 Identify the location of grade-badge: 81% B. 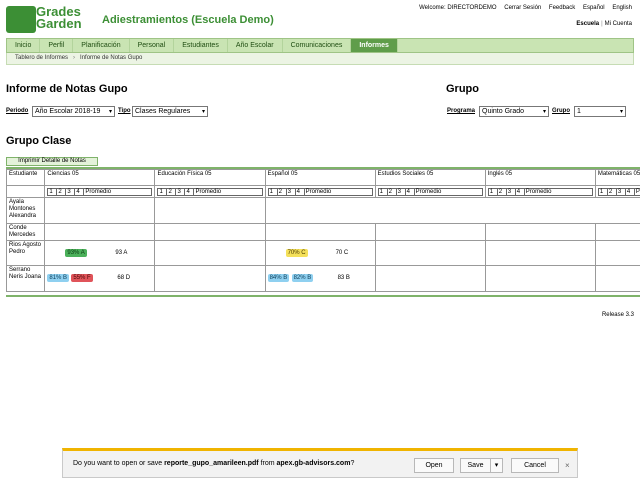
(58, 278).